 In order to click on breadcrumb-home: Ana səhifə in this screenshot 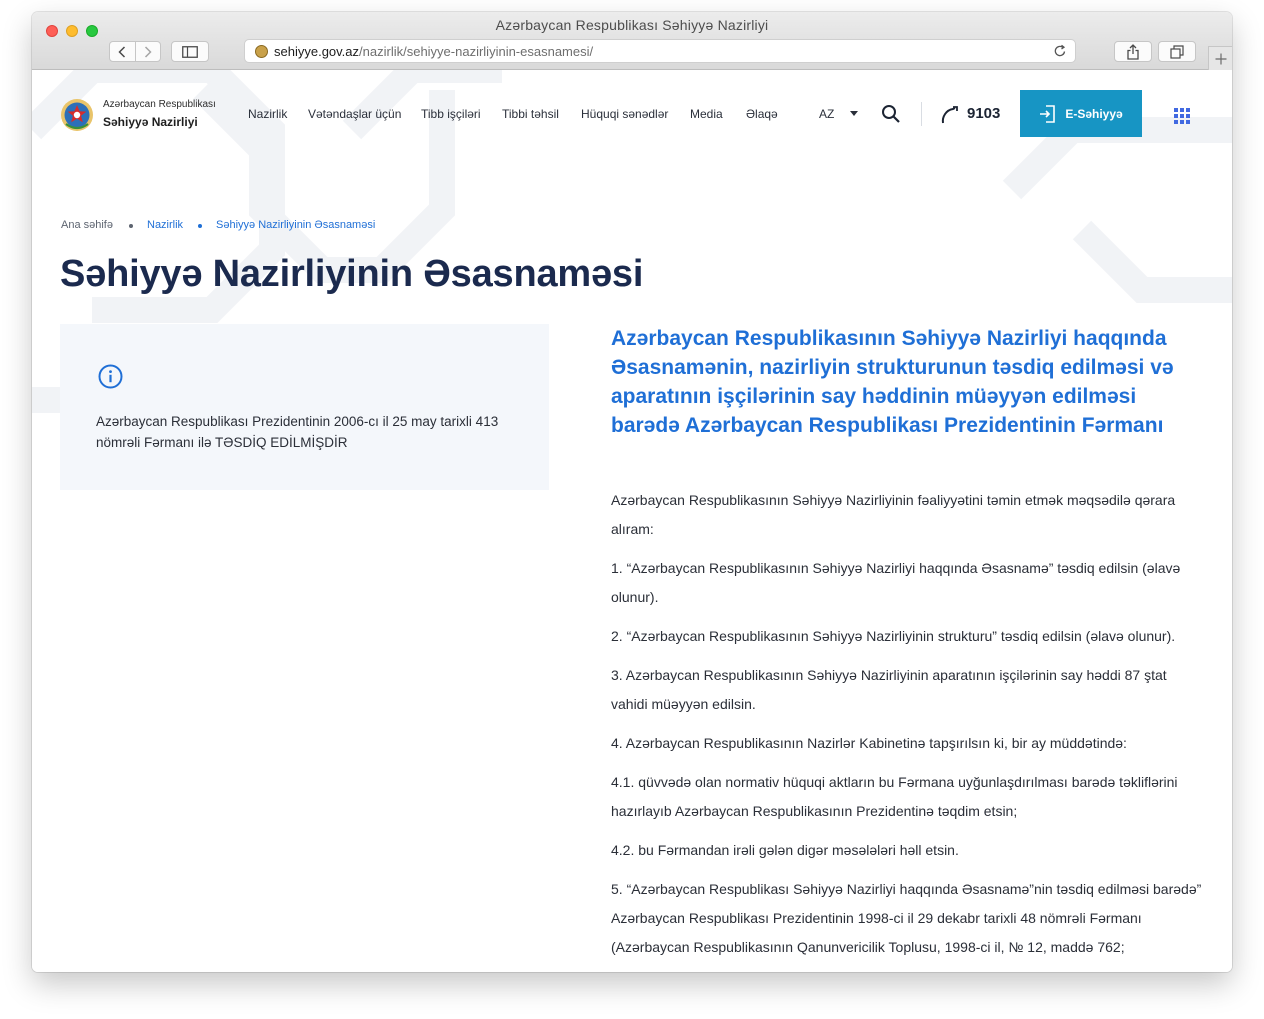, I will do `click(87, 225)`.